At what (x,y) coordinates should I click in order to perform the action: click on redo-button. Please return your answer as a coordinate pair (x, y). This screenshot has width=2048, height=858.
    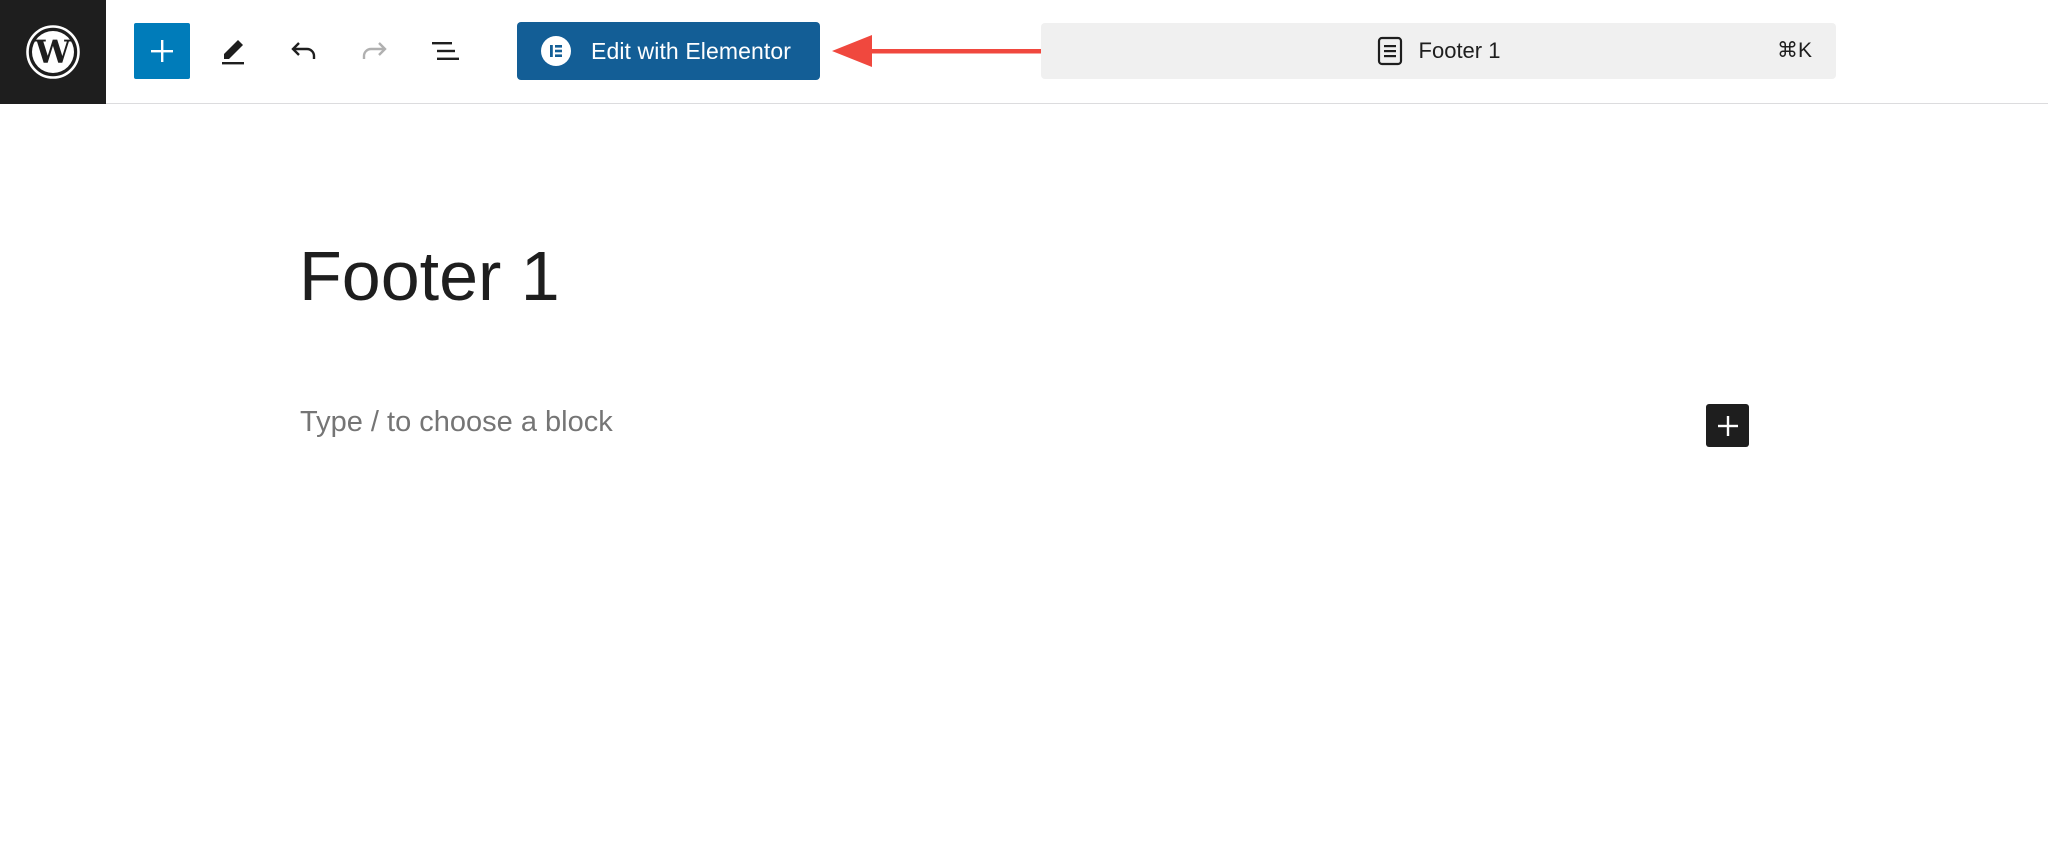
    Looking at the image, I should click on (374, 51).